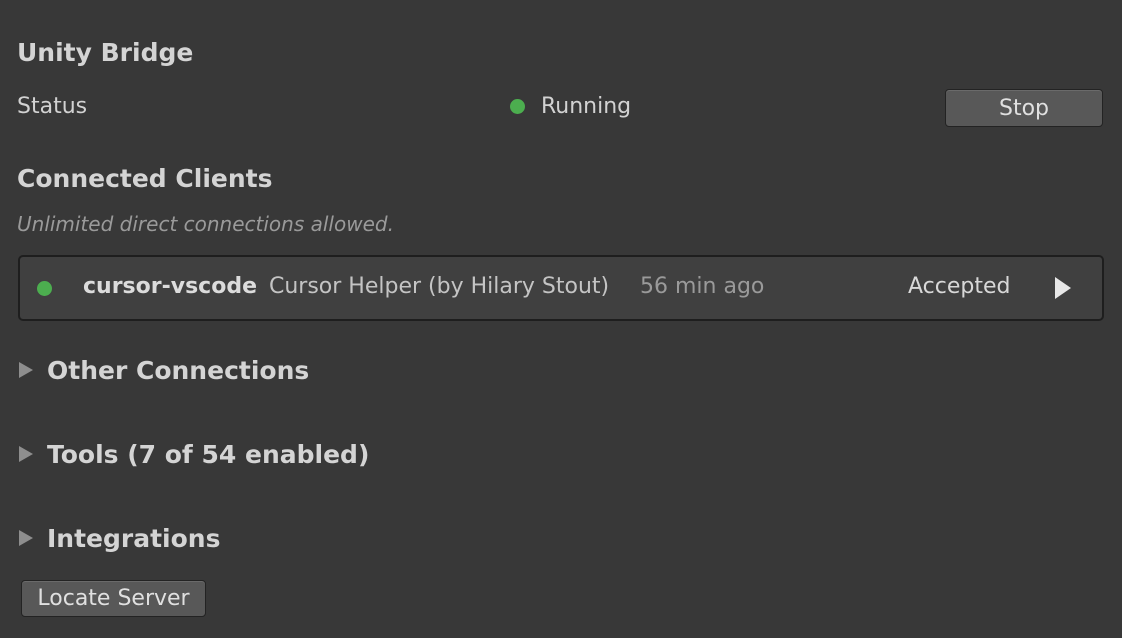  Describe the element at coordinates (205, 224) in the screenshot. I see `connected-clients-subtitle: Unlimited direct connections allowed.` at that location.